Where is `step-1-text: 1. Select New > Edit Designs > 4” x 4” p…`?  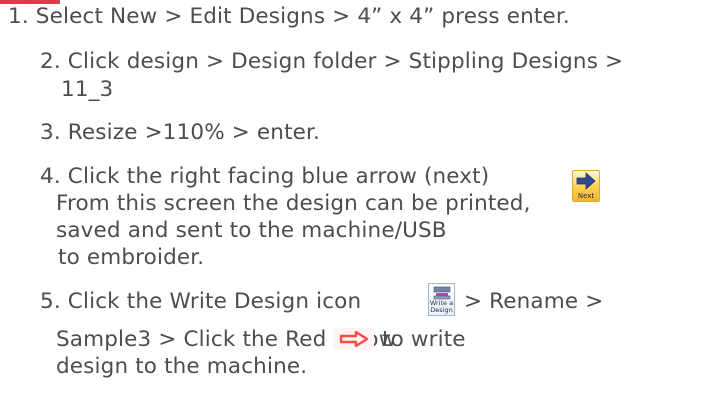 step-1-text: 1. Select New > Edit Designs > 4” x 4” p… is located at coordinates (289, 16).